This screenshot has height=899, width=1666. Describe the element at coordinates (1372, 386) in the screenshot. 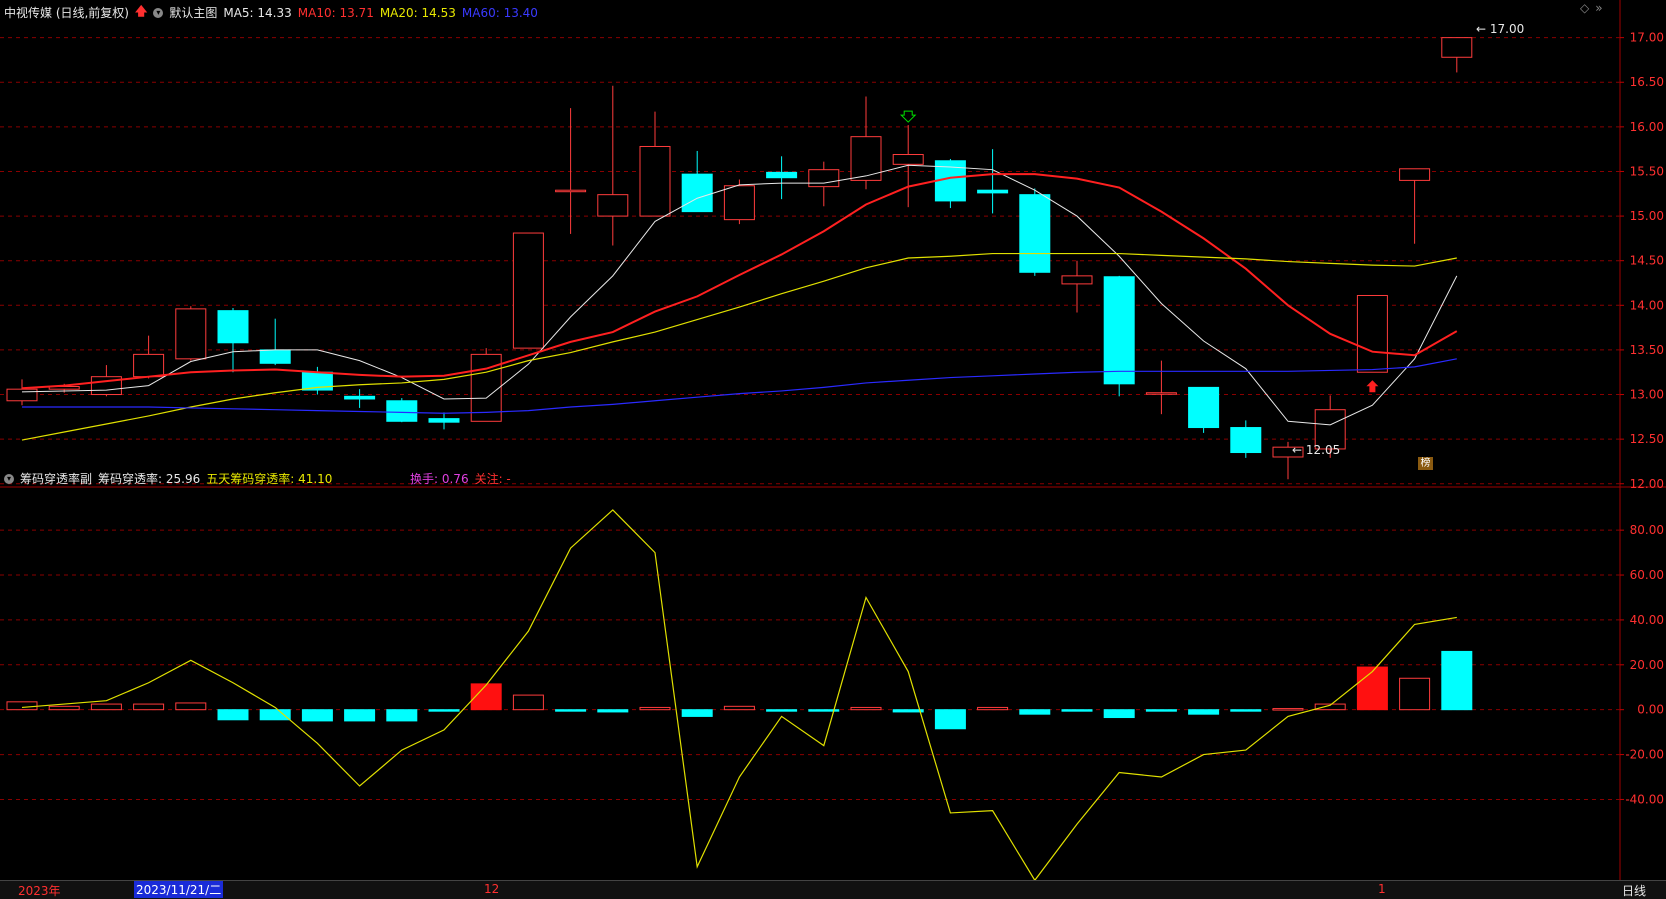

I see `up-arrow-icon` at that location.